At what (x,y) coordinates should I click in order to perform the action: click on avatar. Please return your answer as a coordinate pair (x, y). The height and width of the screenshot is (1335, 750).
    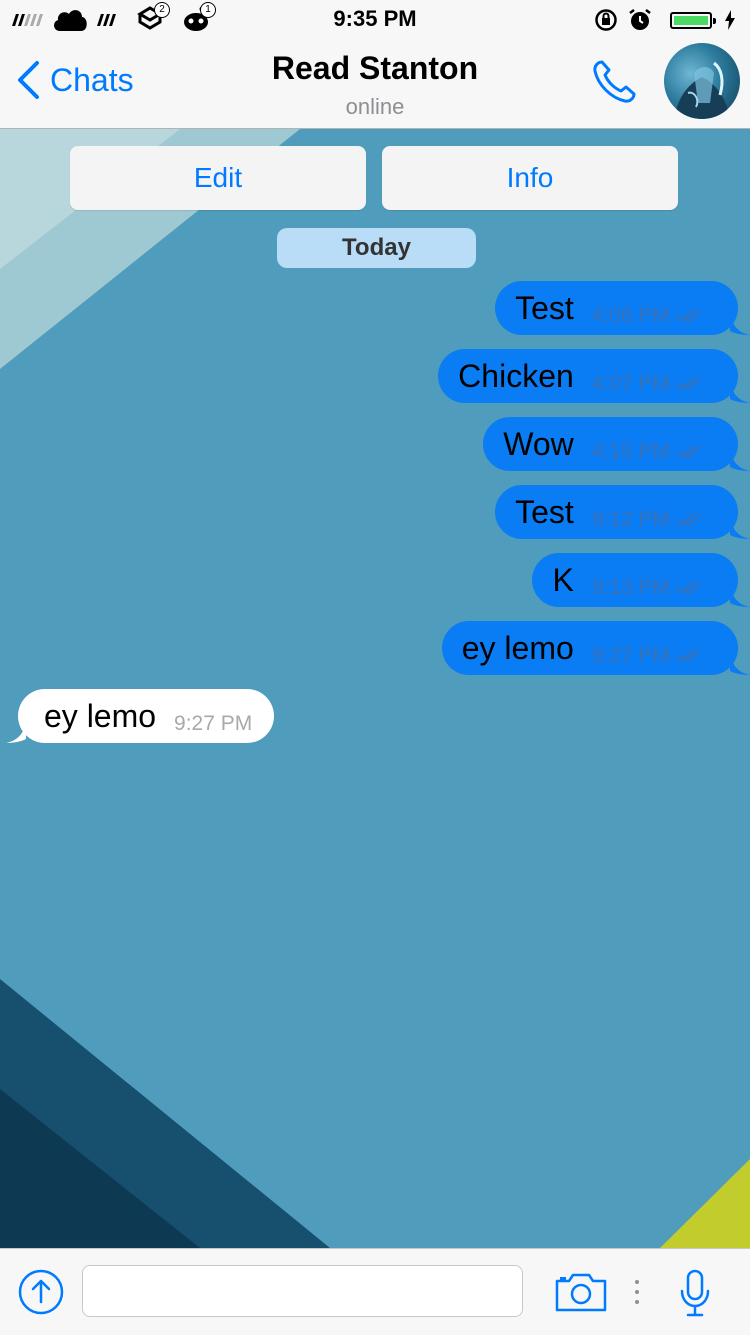
    Looking at the image, I should click on (702, 81).